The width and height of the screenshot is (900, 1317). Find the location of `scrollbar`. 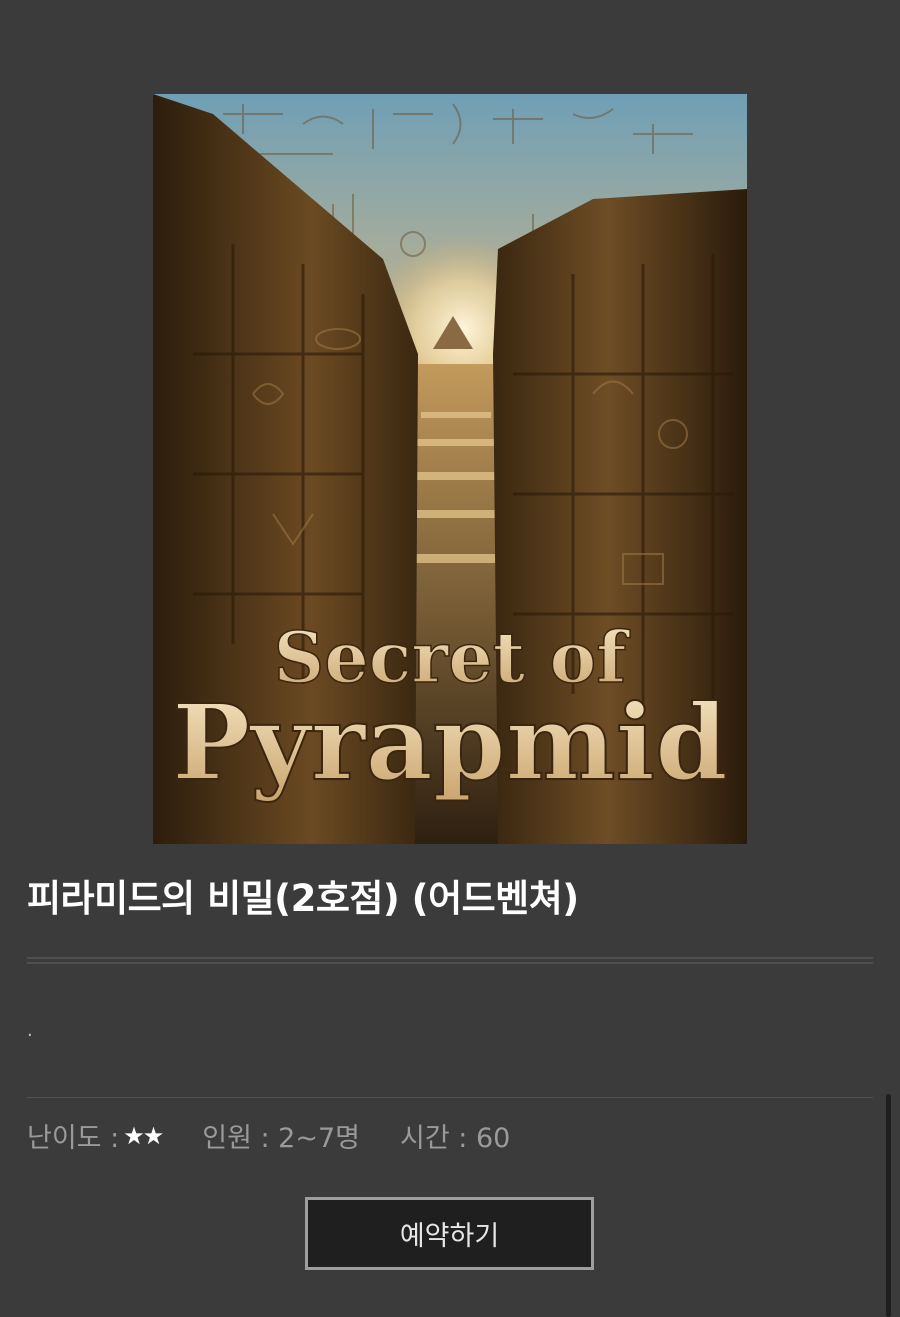

scrollbar is located at coordinates (888, 1205).